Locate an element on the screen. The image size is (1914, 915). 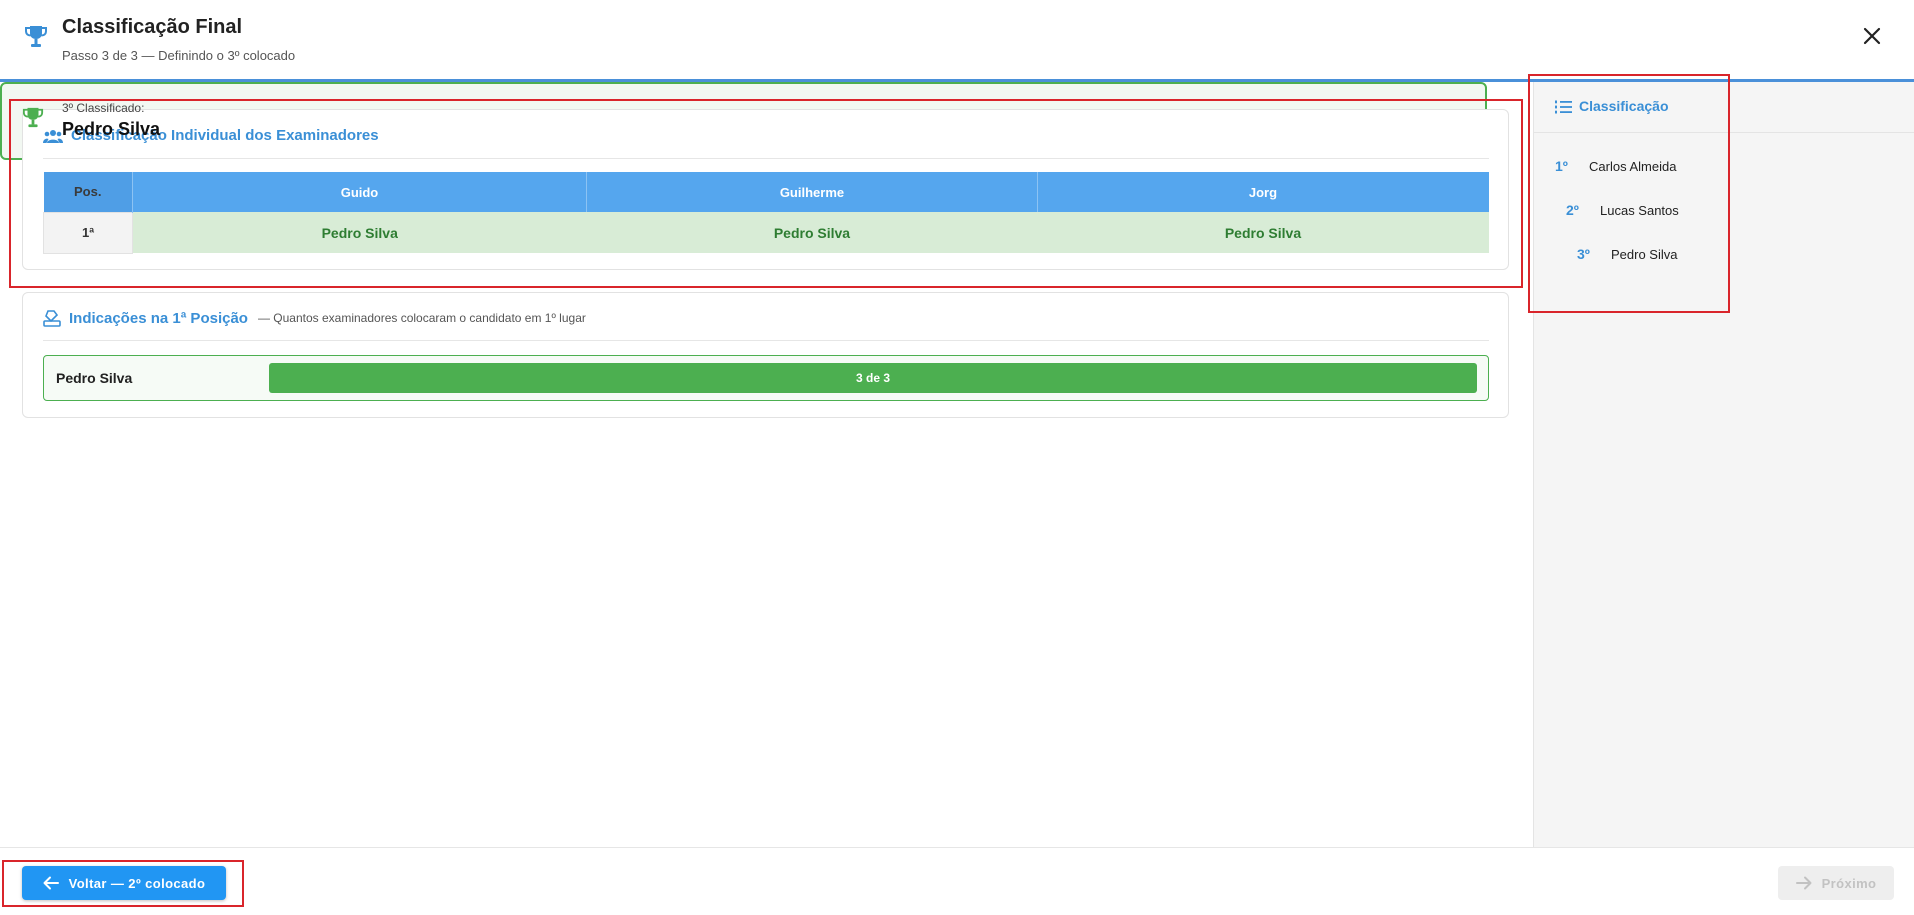
sidebar-item-name: Pedro Silva is located at coordinates (1644, 254).